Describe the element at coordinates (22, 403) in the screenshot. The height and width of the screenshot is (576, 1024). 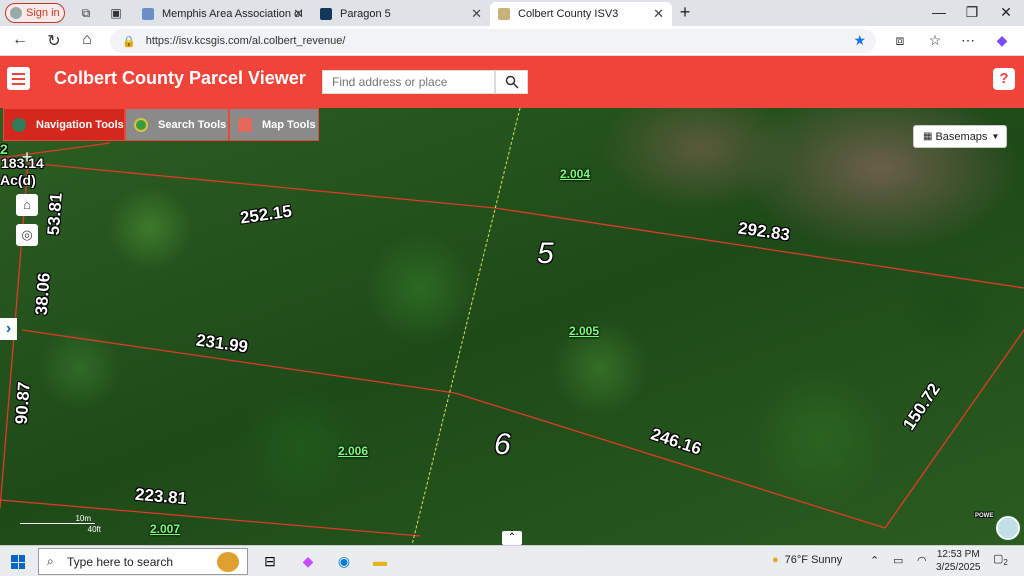
I see `dimension-label: 90.87` at that location.